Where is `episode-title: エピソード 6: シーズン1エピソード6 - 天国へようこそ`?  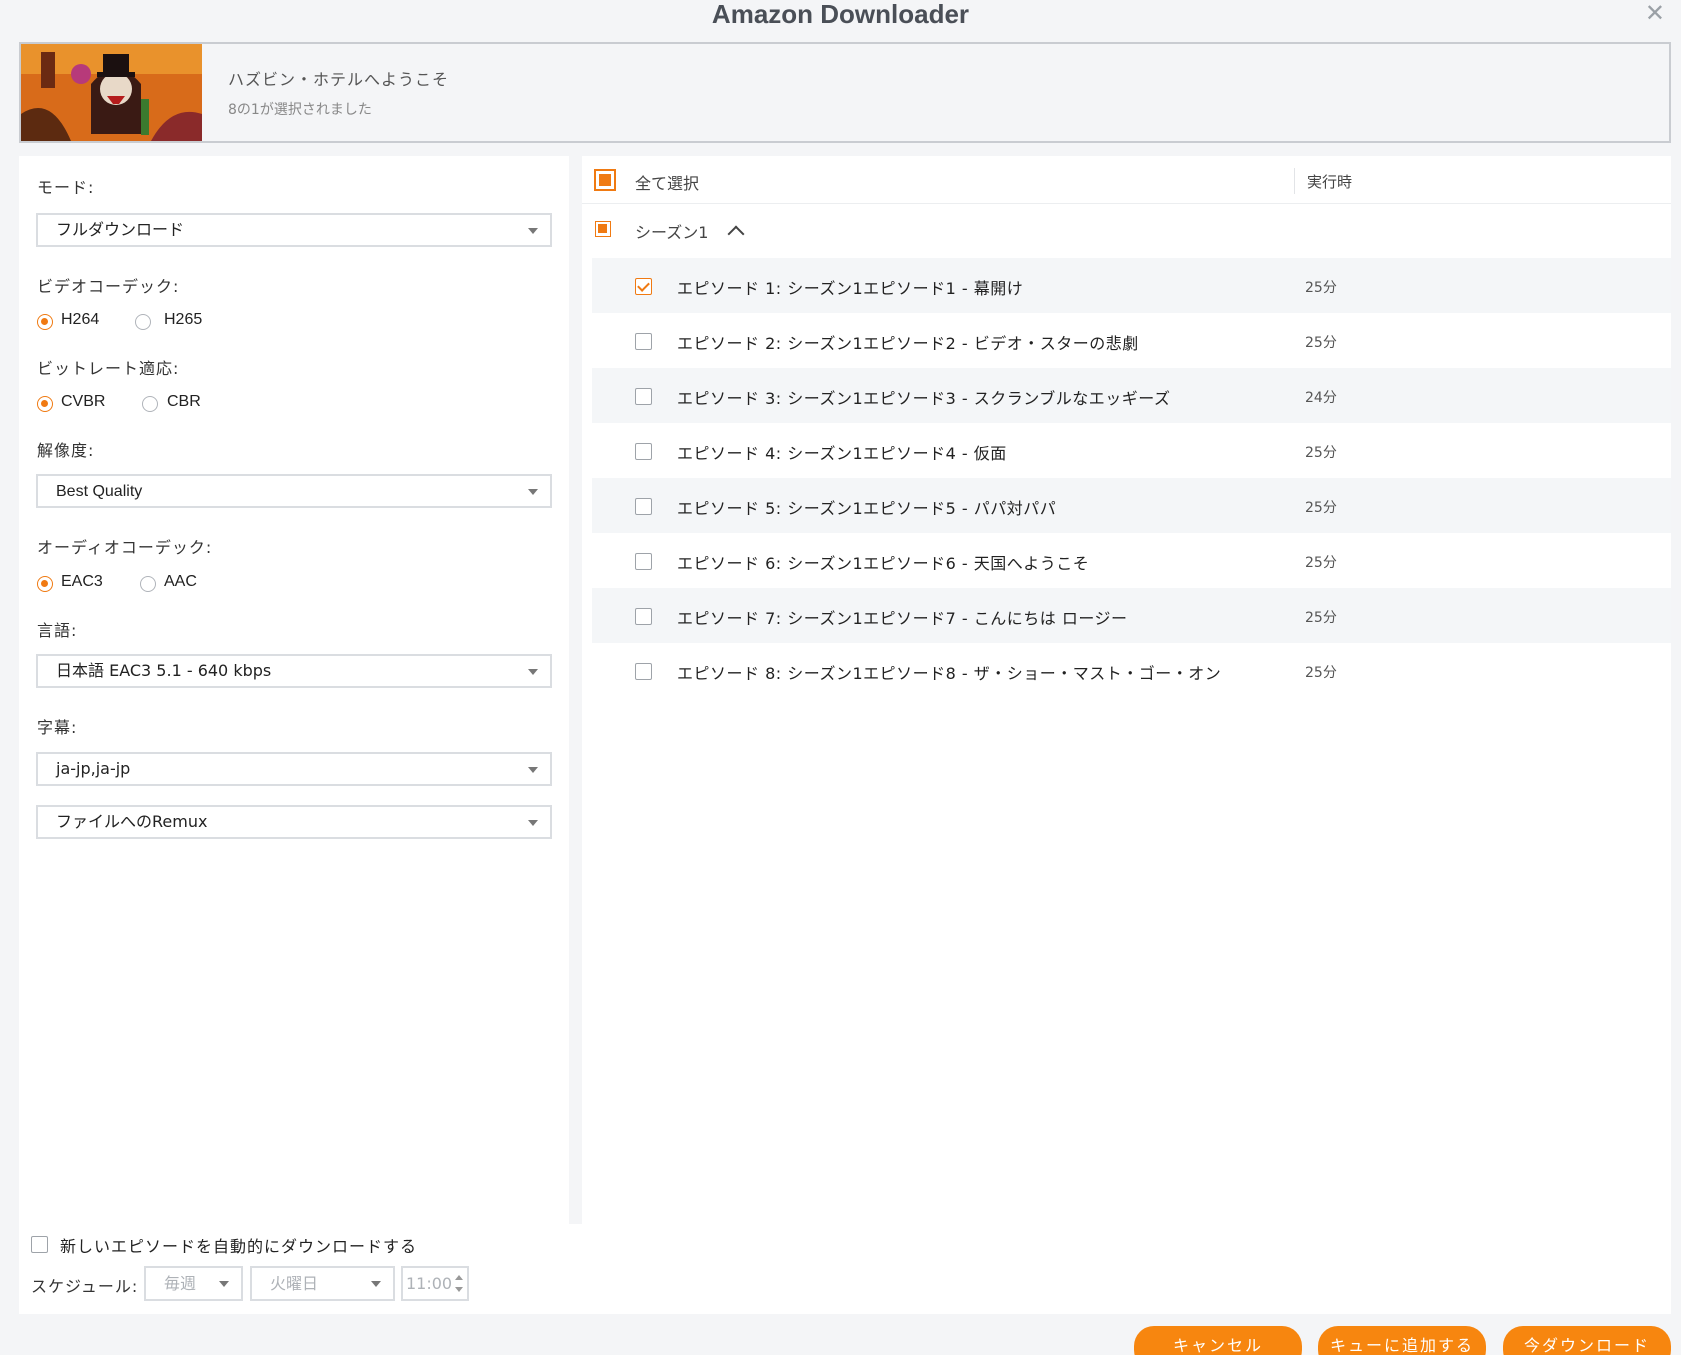 episode-title: エピソード 6: シーズン1エピソード6 - 天国へようこそ is located at coordinates (883, 563).